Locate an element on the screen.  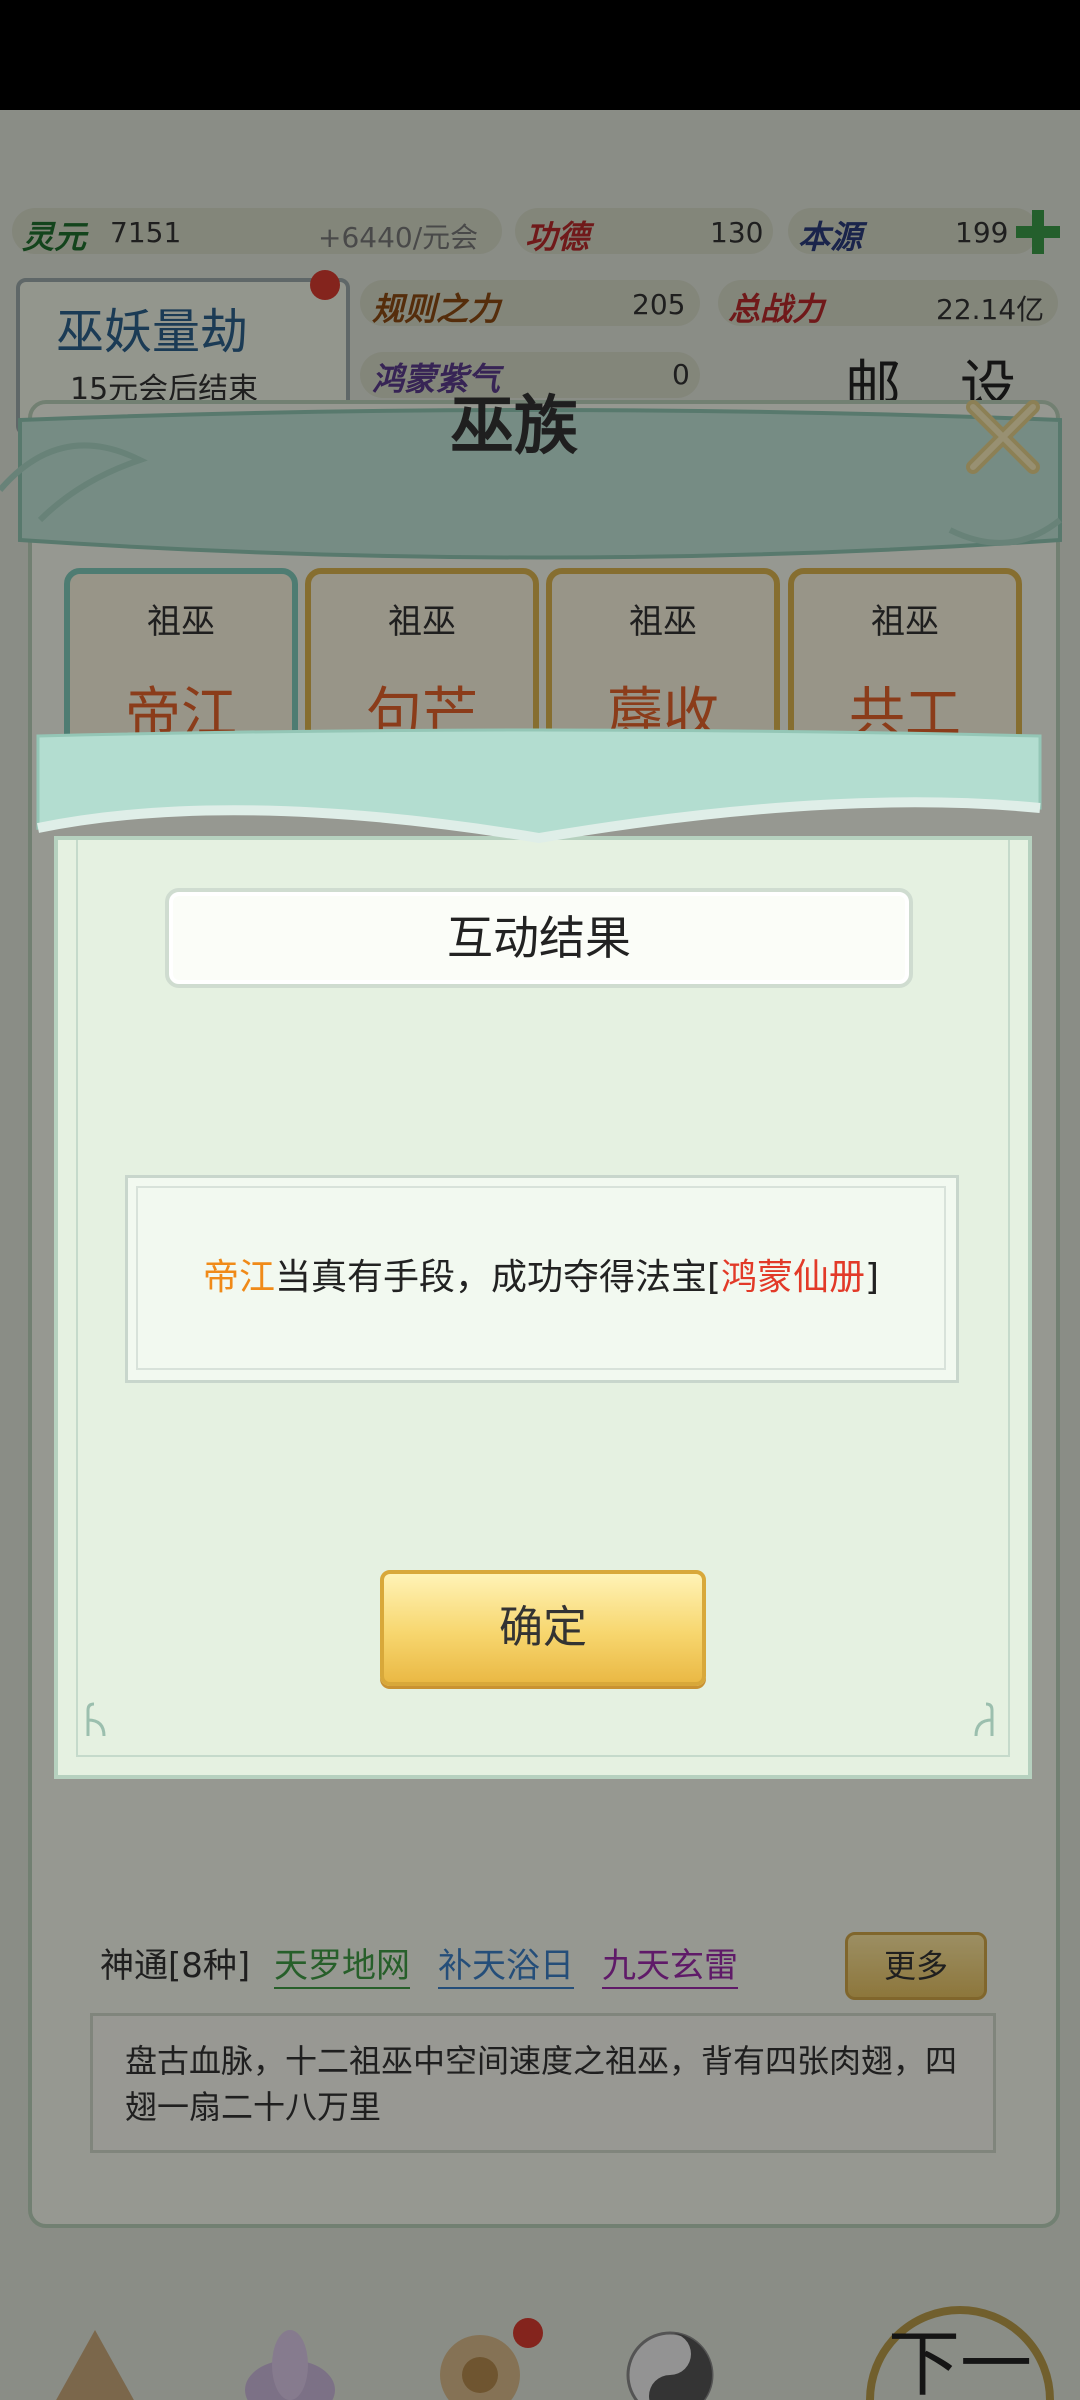
dialog-banner is located at coordinates (539, 786).